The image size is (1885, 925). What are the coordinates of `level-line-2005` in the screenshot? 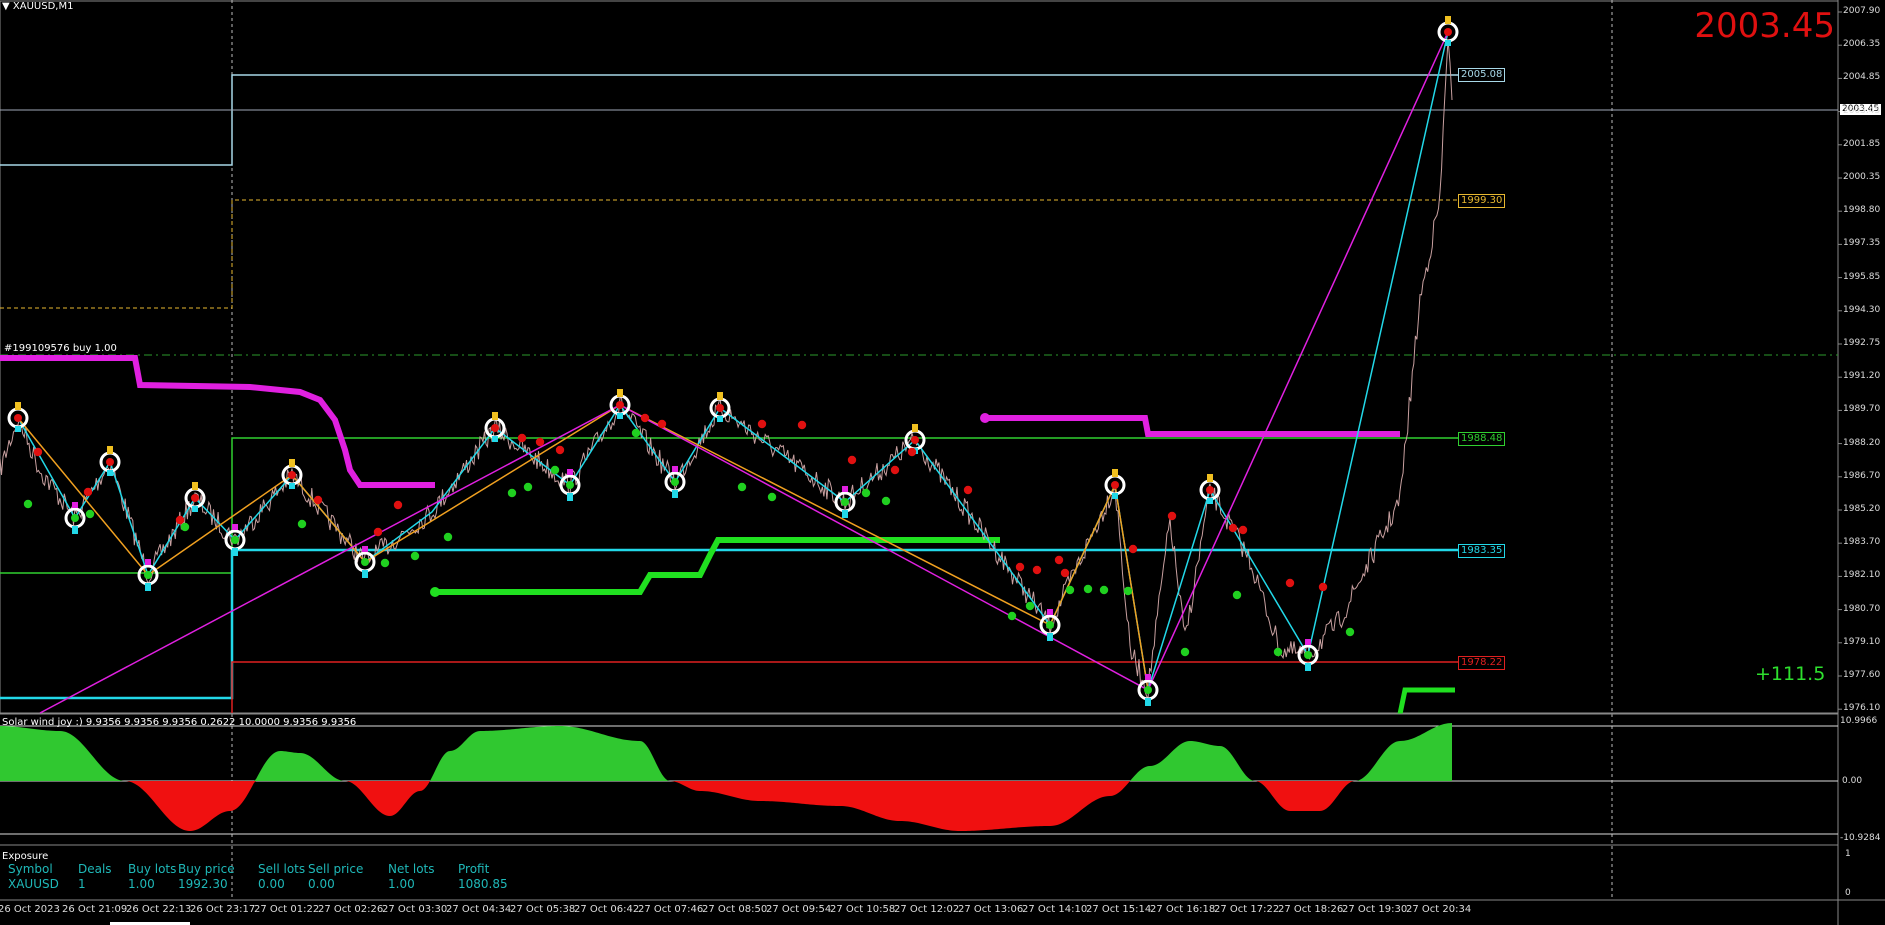 It's located at (730, 120).